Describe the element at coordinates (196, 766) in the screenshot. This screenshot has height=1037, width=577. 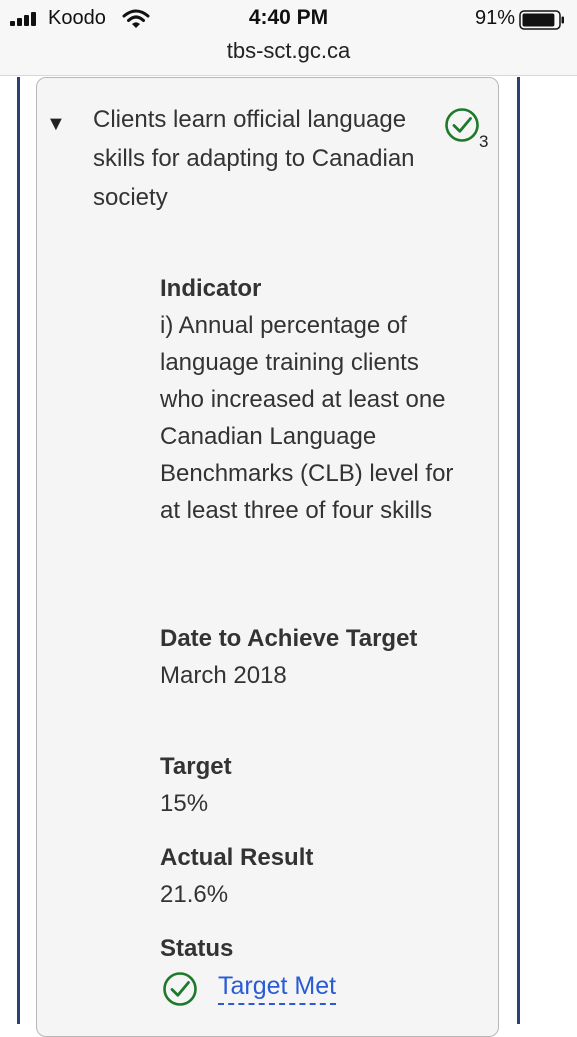
I see `target-label: Target` at that location.